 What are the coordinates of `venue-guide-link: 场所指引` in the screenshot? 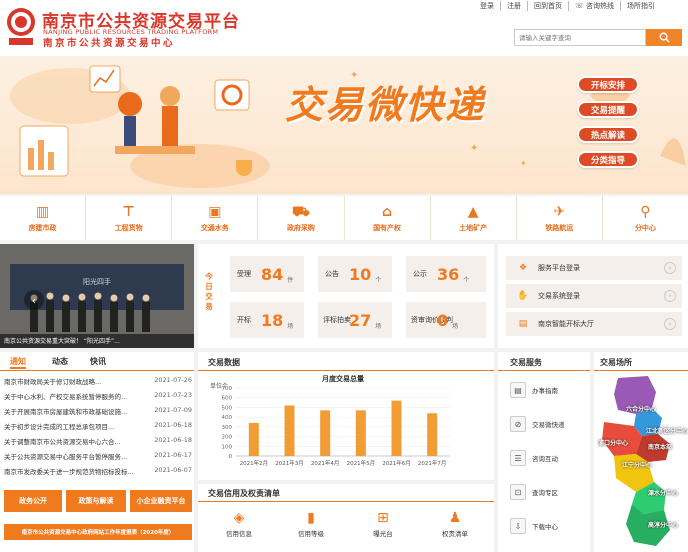 It's located at (641, 6).